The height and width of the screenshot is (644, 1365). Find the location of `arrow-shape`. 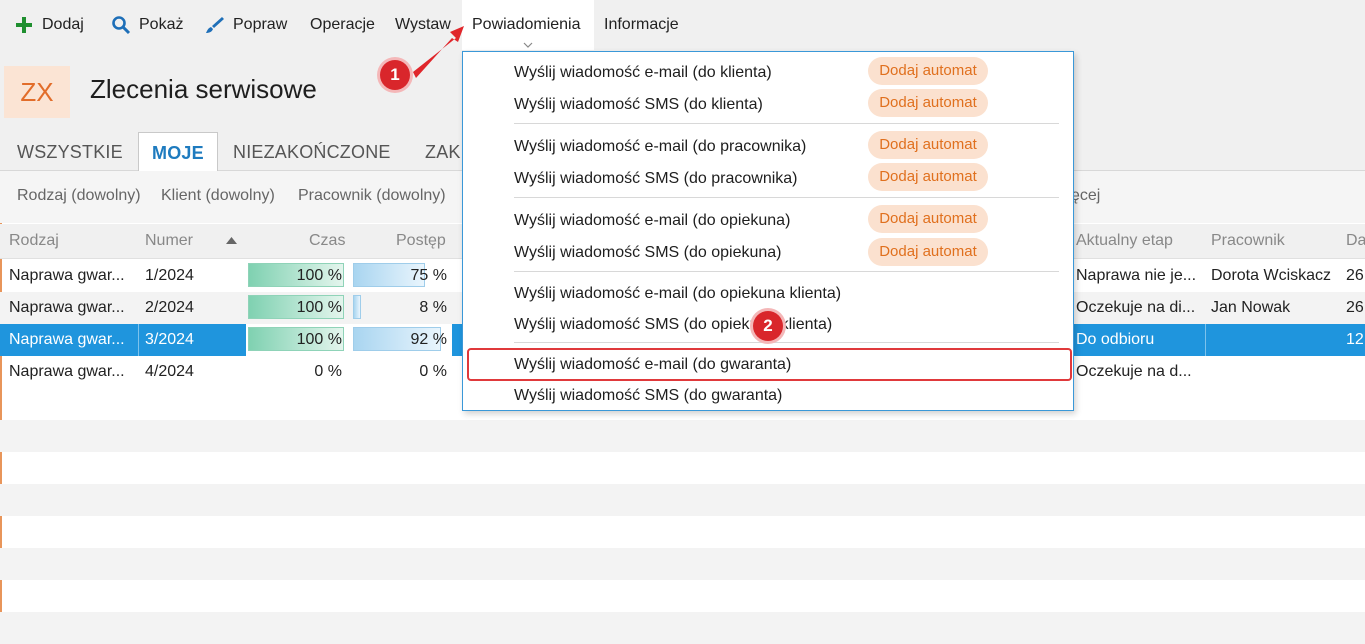

arrow-shape is located at coordinates (438, 52).